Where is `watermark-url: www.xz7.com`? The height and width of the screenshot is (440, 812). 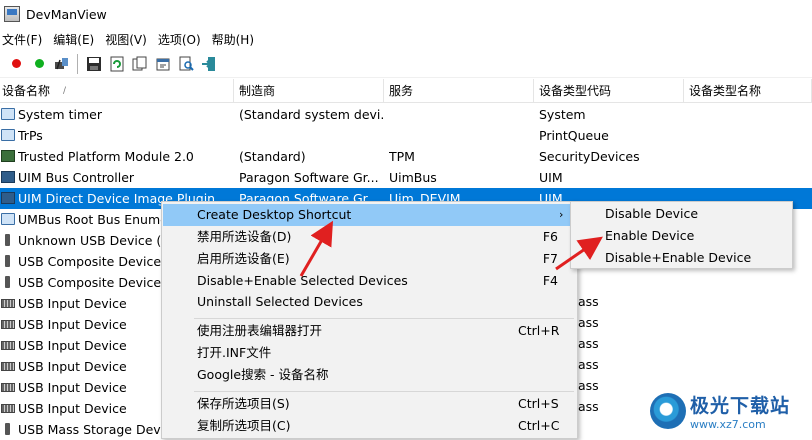 watermark-url: www.xz7.com is located at coordinates (728, 424).